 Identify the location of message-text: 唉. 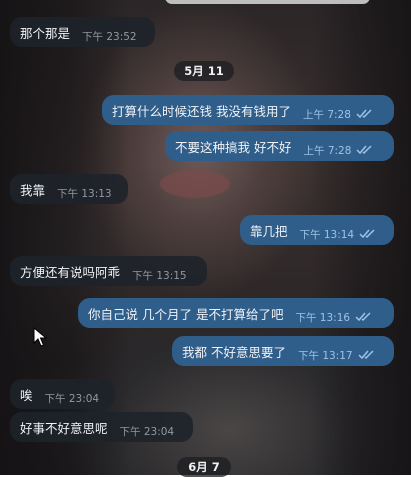
(26, 395).